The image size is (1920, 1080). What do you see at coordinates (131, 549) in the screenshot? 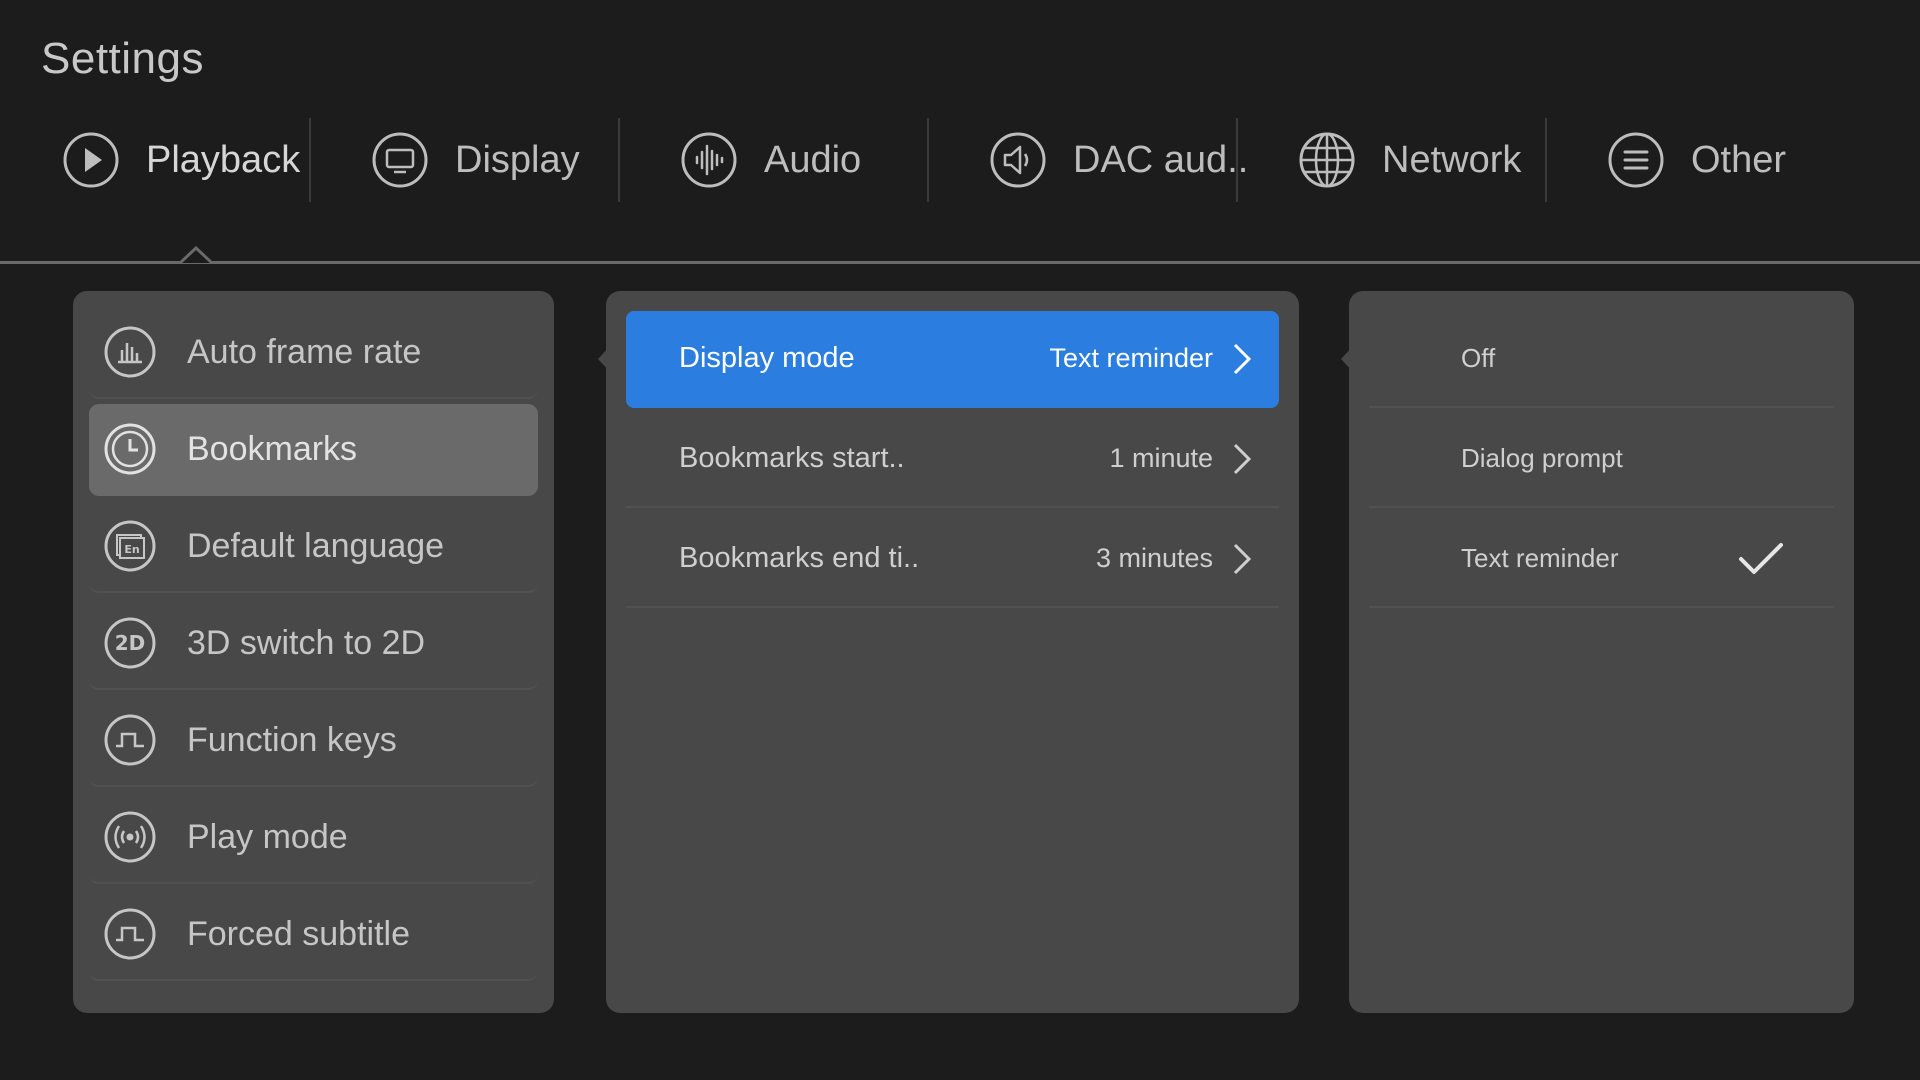
I see `svg-text: En` at bounding box center [131, 549].